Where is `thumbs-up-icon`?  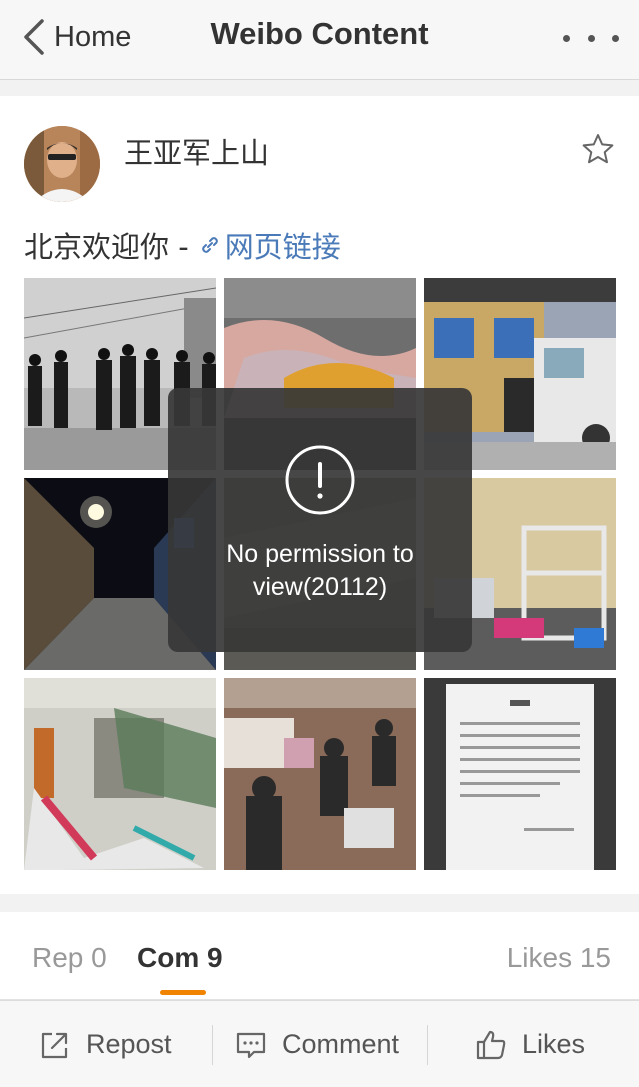
thumbs-up-icon is located at coordinates (491, 1044).